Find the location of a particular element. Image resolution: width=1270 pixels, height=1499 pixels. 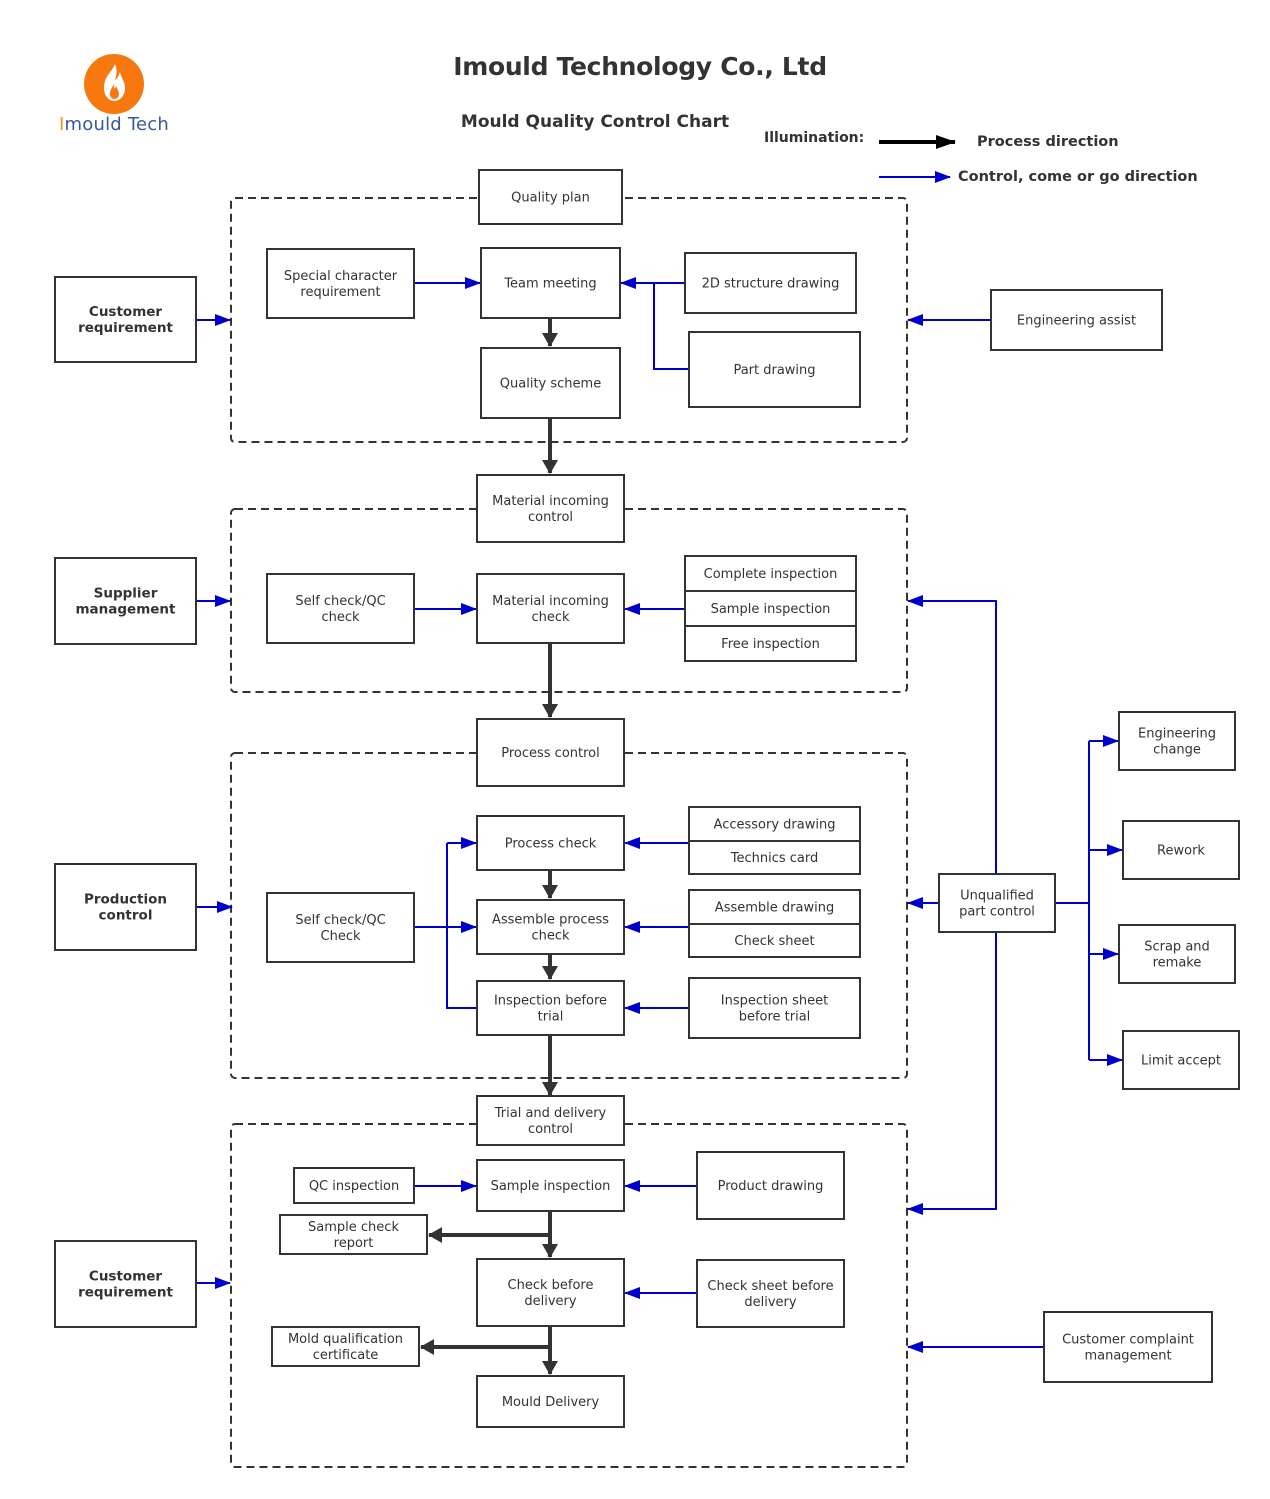

node-material-incoming-control: Material incomingcontrol is located at coordinates (550, 508).